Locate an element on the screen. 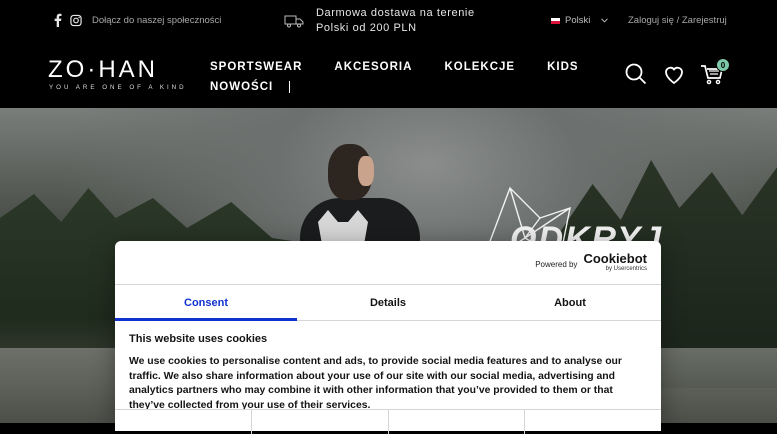 The image size is (777, 434). language-selector: Polski is located at coordinates (580, 20).